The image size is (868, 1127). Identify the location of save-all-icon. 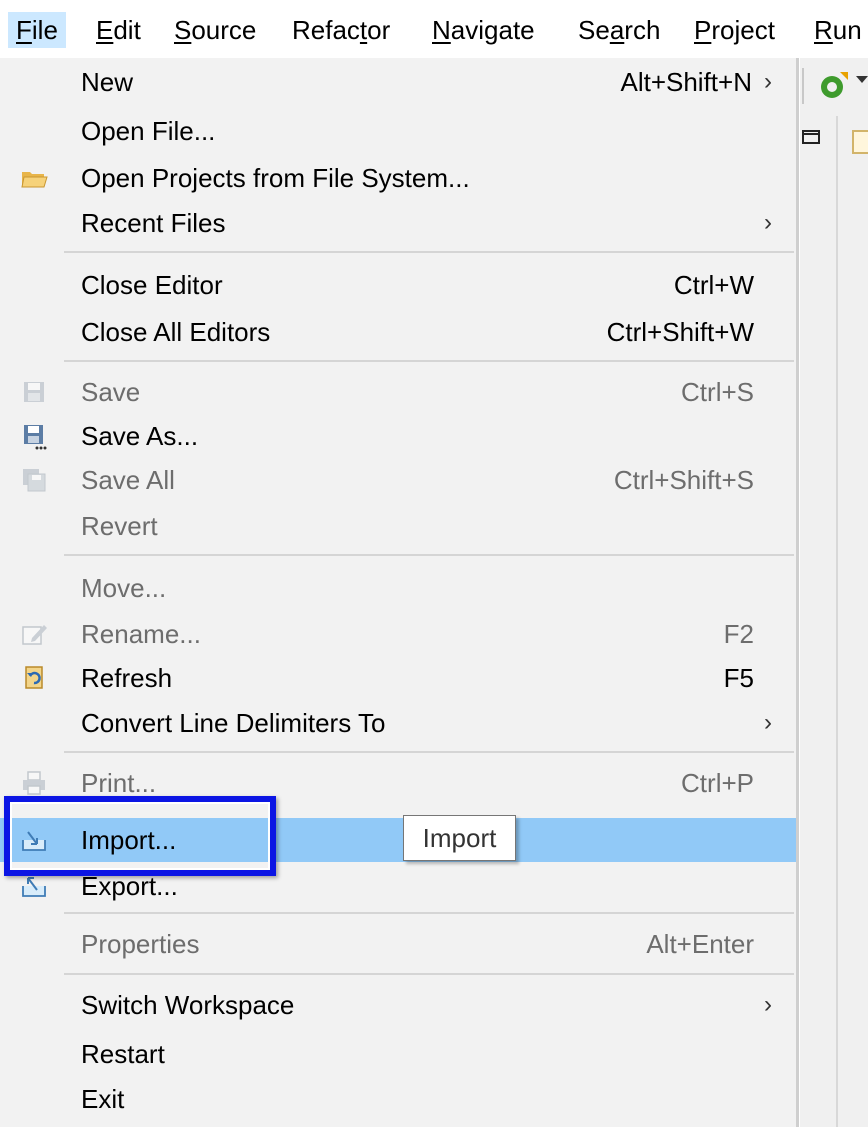
(34, 480).